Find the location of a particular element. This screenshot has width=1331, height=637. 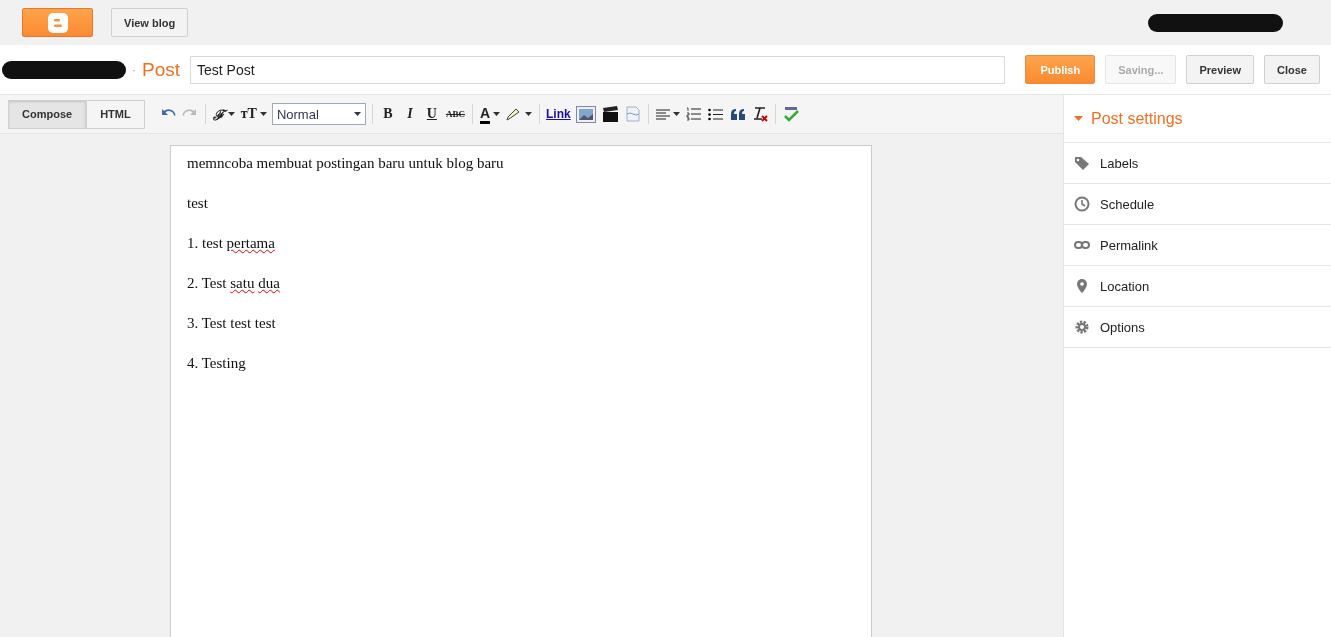

view-blog-button: View blog is located at coordinates (150, 22).